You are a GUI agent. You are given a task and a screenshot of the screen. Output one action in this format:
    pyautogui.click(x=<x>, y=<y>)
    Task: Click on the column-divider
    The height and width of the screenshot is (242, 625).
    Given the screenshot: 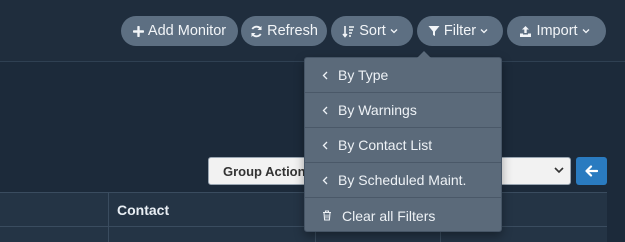 What is the action you would take?
    pyautogui.click(x=108, y=217)
    